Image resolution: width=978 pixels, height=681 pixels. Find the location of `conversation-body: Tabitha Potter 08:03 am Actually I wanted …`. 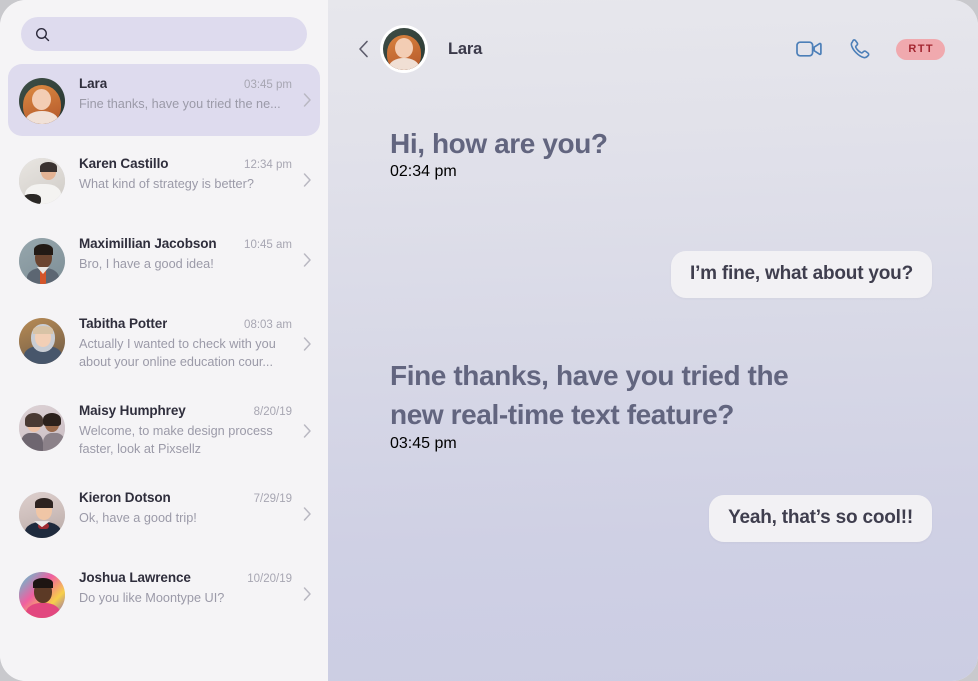

conversation-body: Tabitha Potter 08:03 am Actually I wanted … is located at coordinates (194, 343).